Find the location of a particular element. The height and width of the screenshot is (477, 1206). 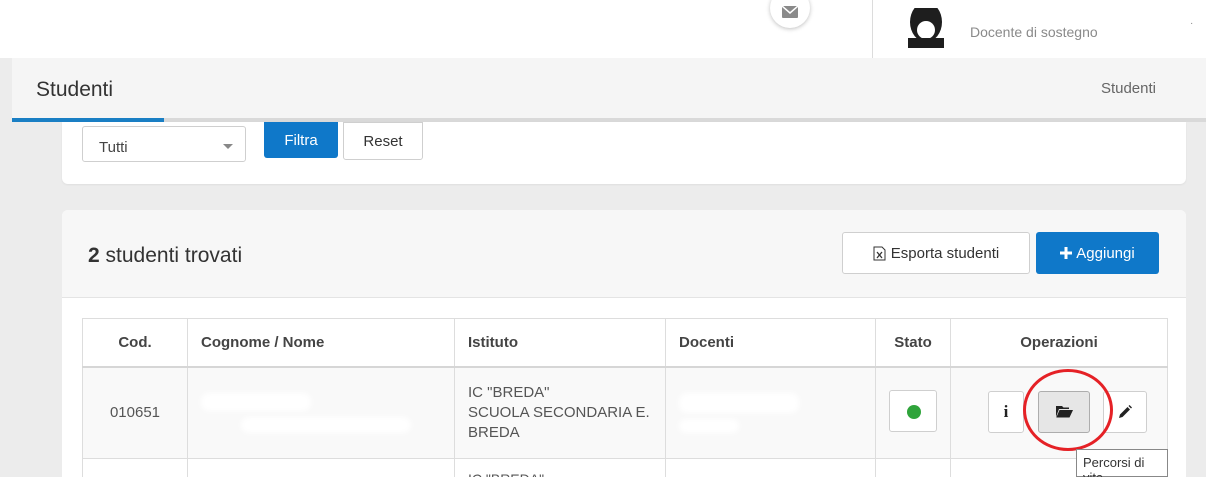

highlight-circle is located at coordinates (1068, 410).